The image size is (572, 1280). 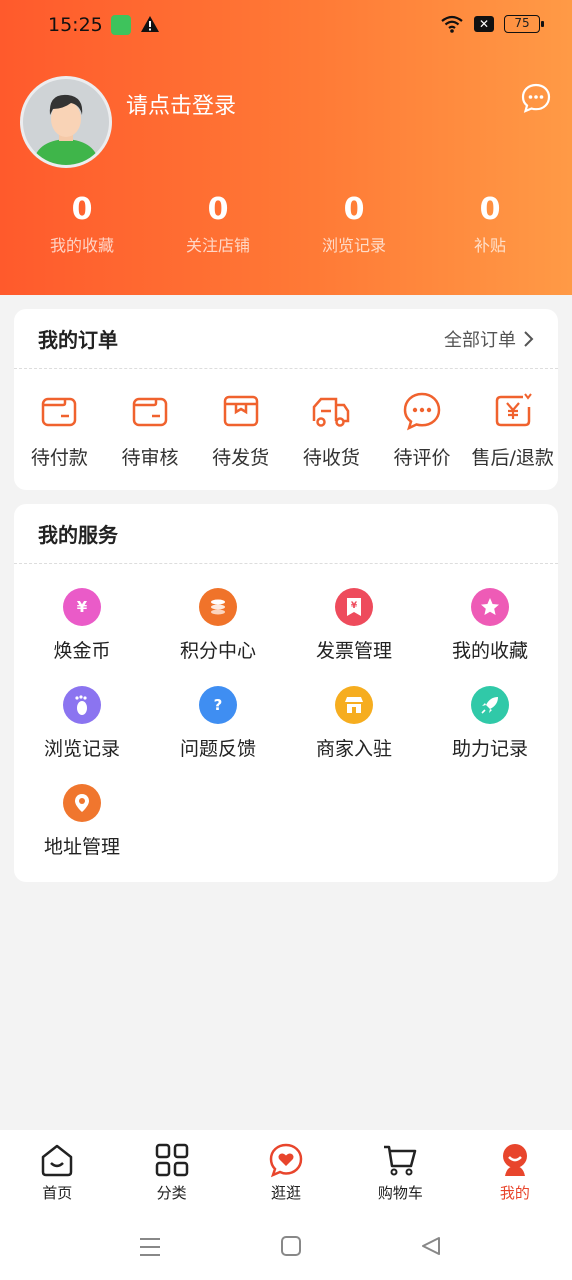 I want to click on avatar, so click(x=66, y=122).